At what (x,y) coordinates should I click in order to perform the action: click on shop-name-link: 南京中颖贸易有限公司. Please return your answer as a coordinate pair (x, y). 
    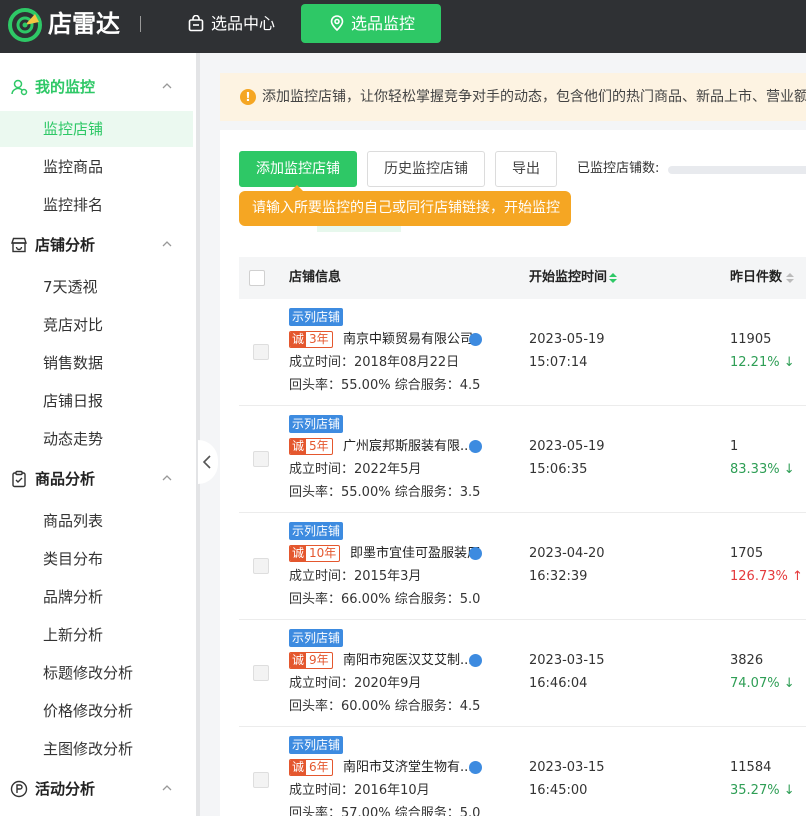
    Looking at the image, I should click on (408, 340).